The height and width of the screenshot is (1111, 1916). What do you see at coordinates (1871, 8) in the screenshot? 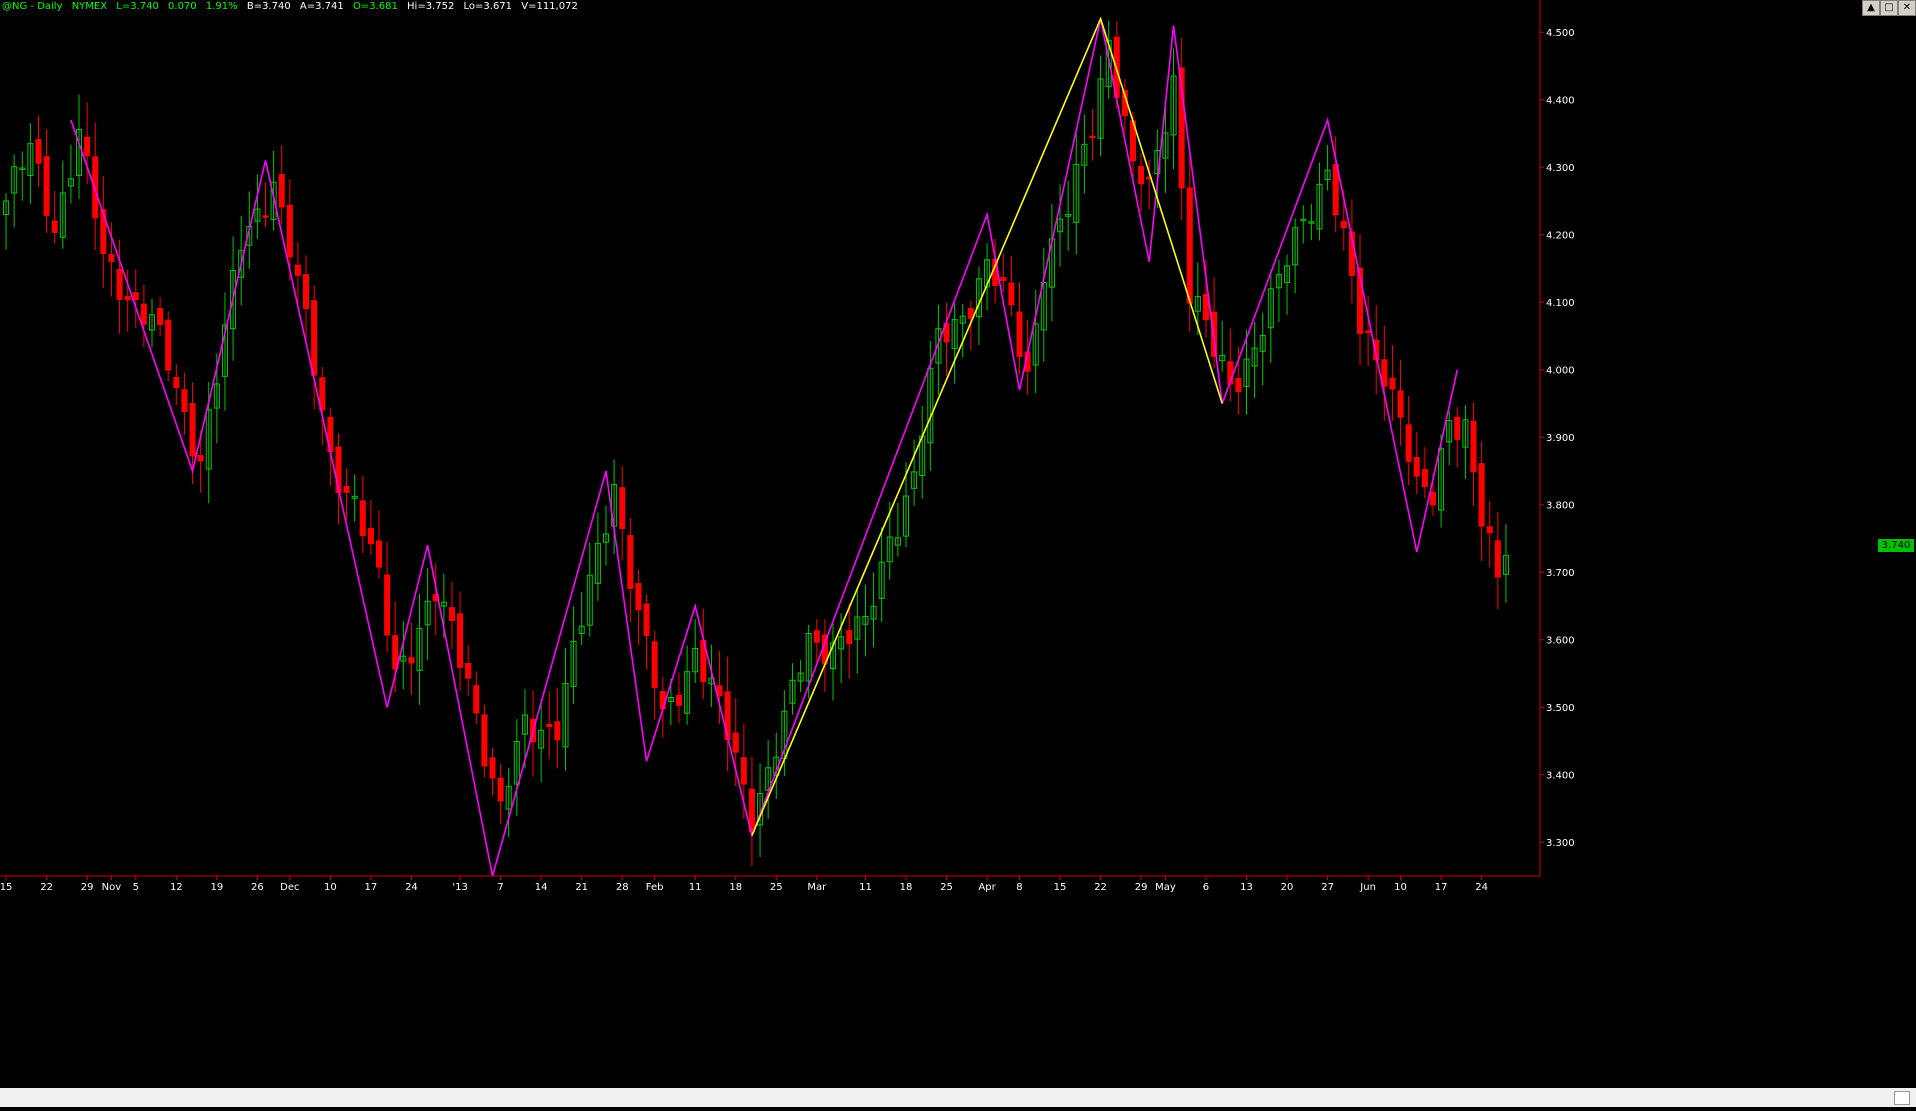
I see `minimize-button: ▲` at bounding box center [1871, 8].